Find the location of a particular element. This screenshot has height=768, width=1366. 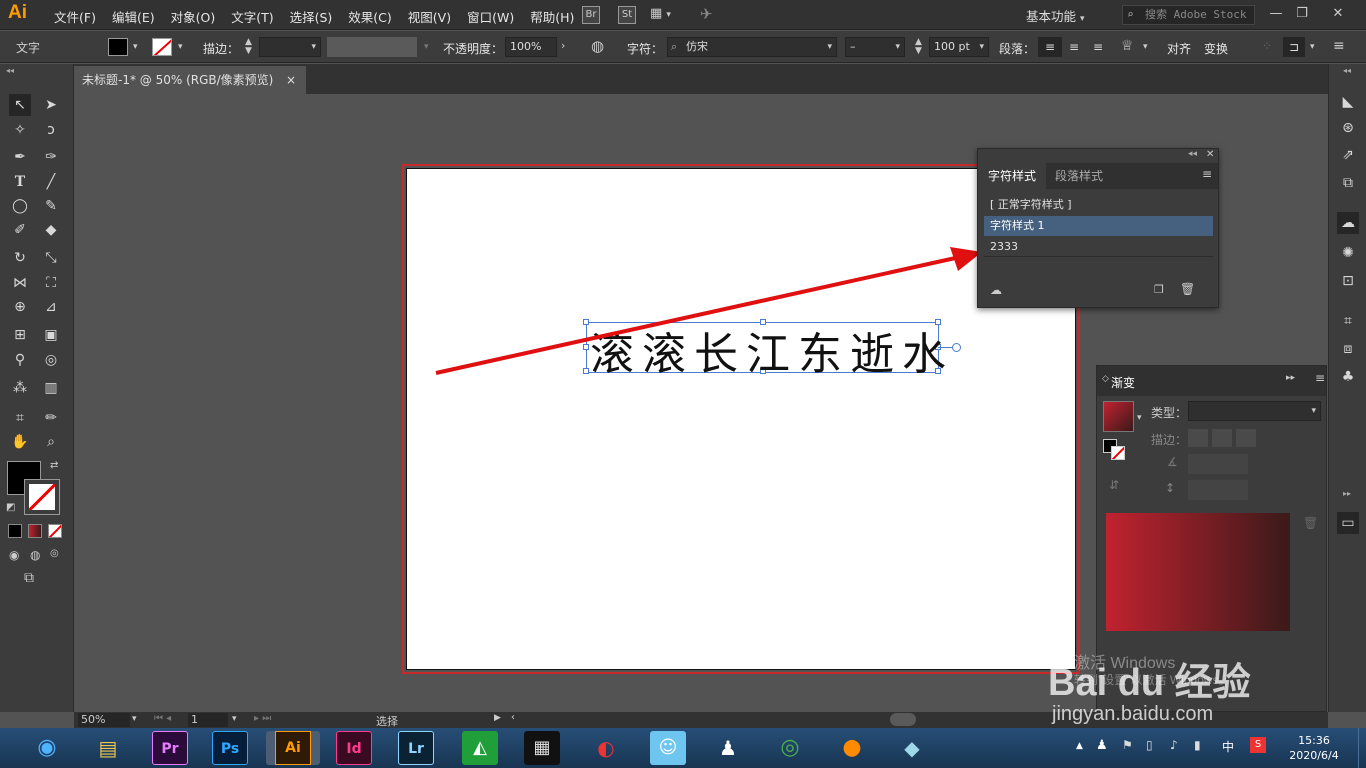

column-graph-tool-icon: ▥ is located at coordinates (51, 388).